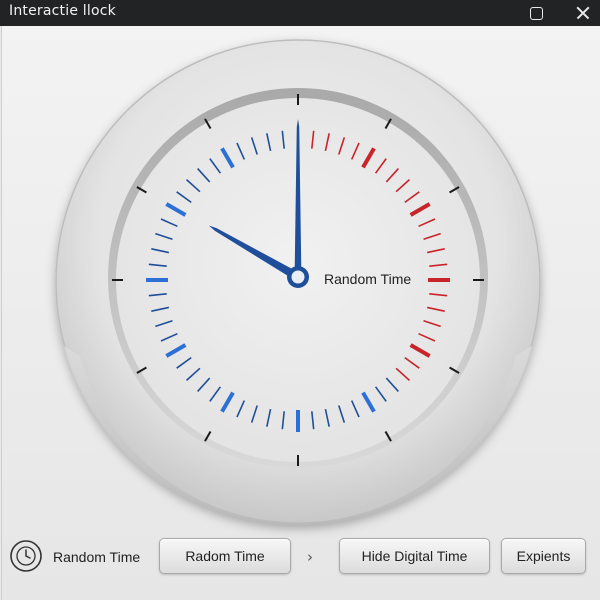  What do you see at coordinates (367, 279) in the screenshot?
I see `clock-mode-label: Random Time` at bounding box center [367, 279].